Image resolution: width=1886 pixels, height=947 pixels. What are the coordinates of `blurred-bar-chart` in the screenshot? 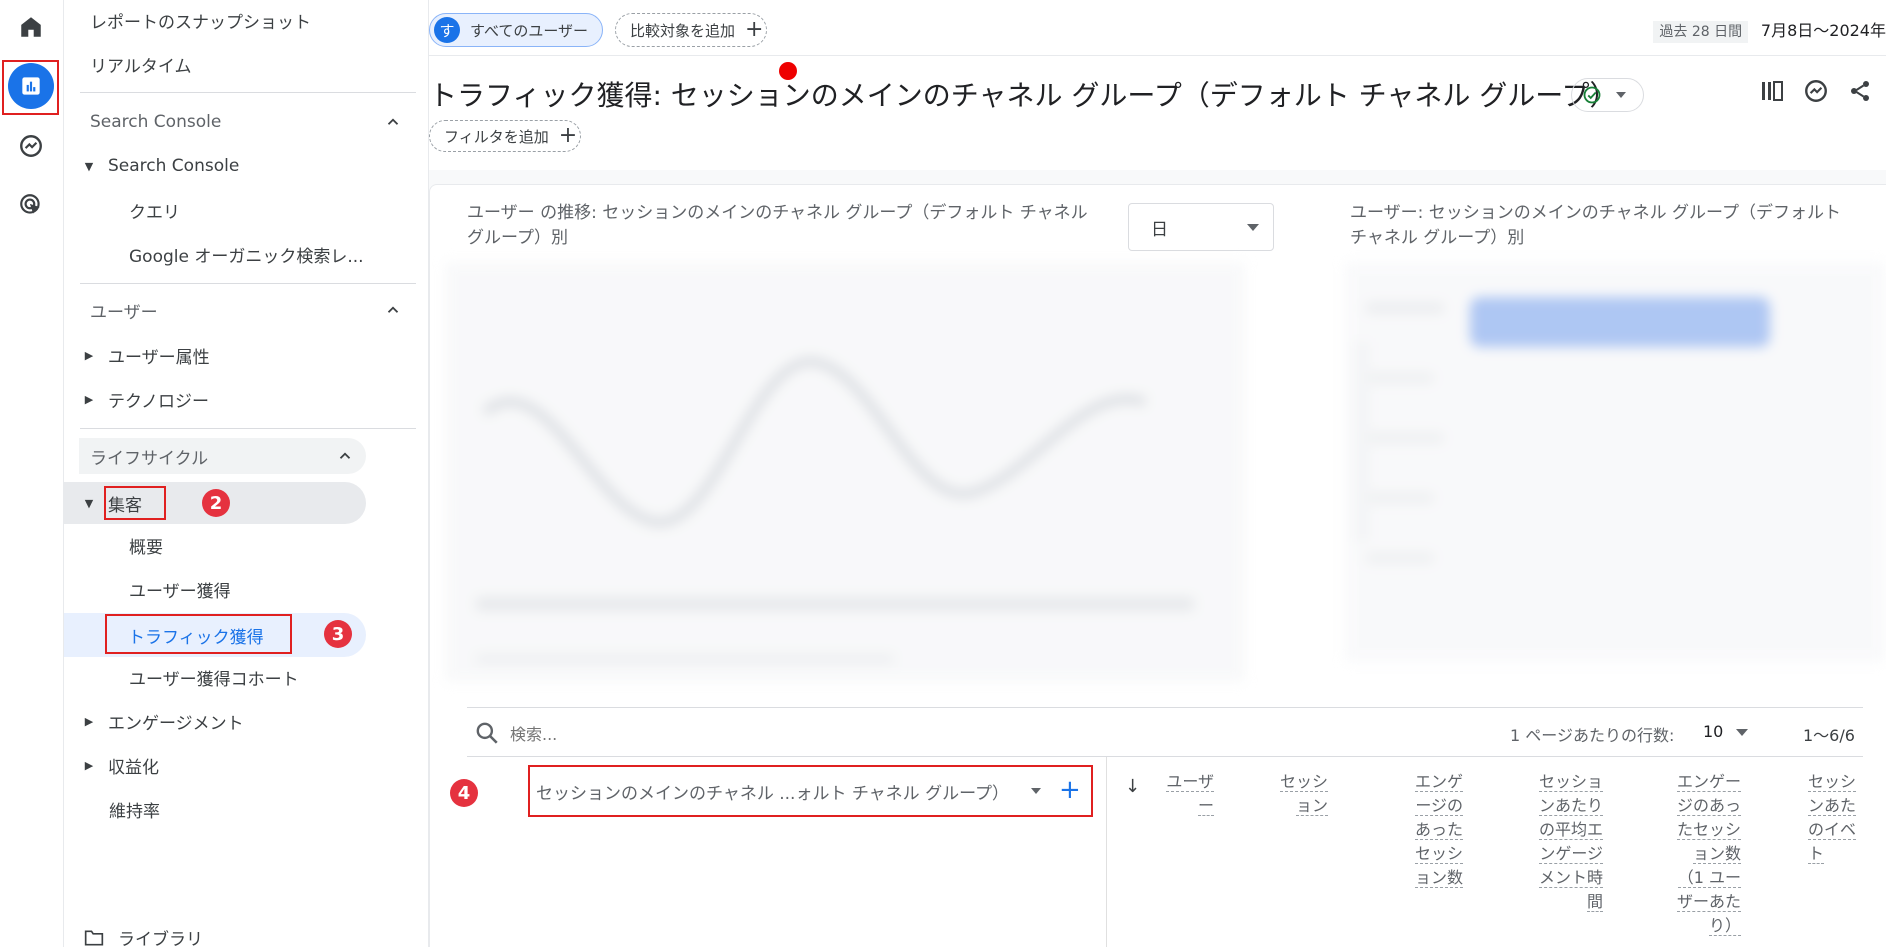 It's located at (1615, 462).